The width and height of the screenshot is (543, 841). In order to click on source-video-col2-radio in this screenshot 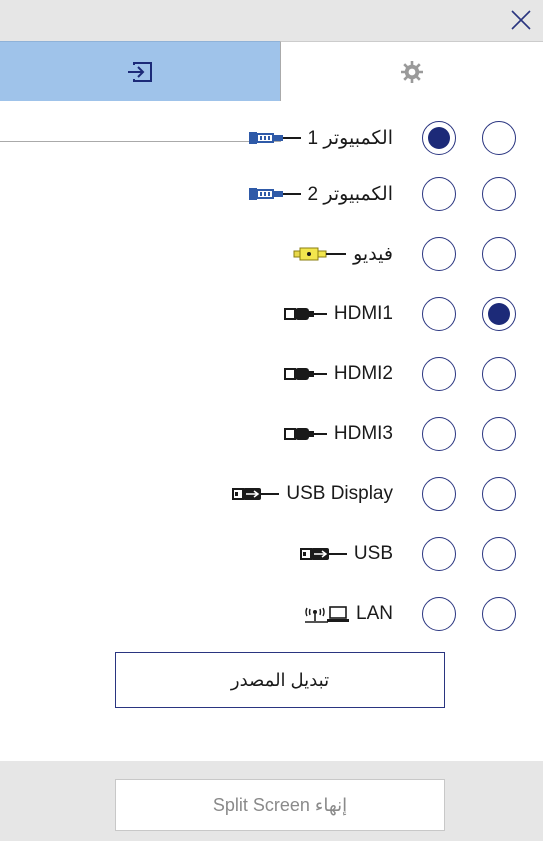, I will do `click(499, 254)`.